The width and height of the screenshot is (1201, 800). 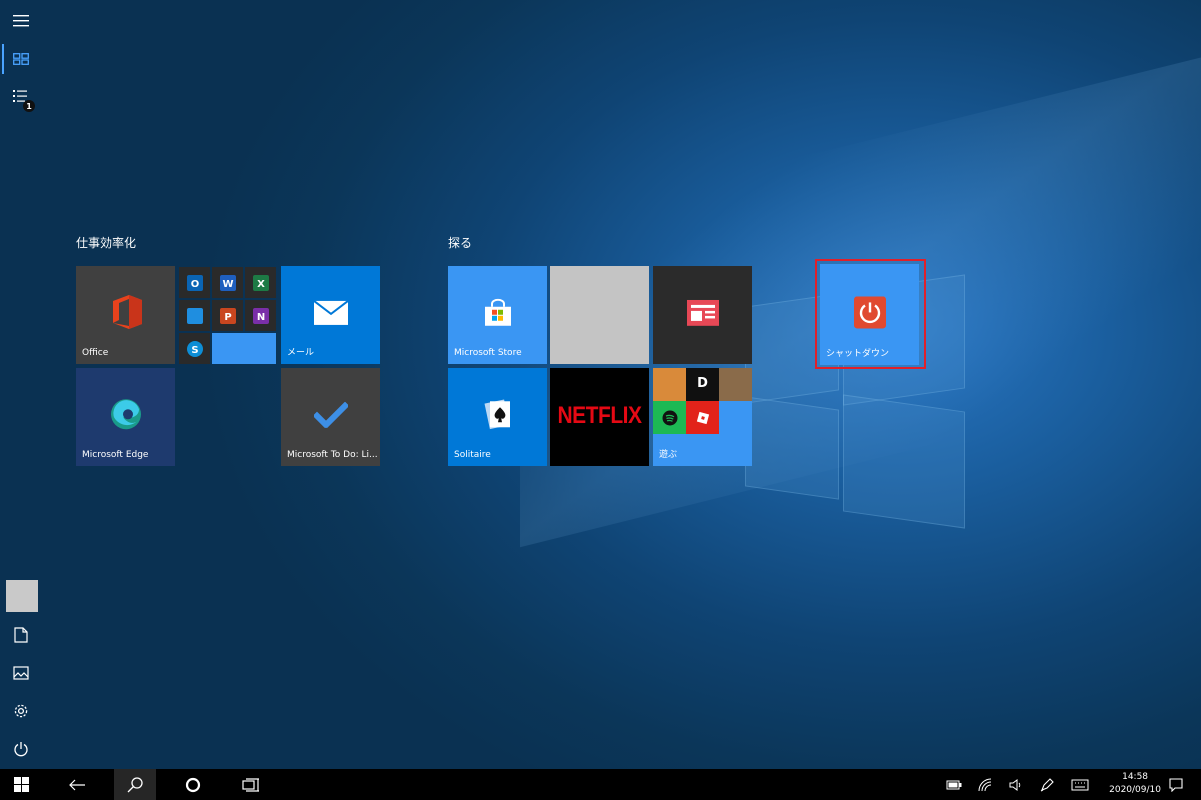 I want to click on search-icon, so click(x=135, y=784).